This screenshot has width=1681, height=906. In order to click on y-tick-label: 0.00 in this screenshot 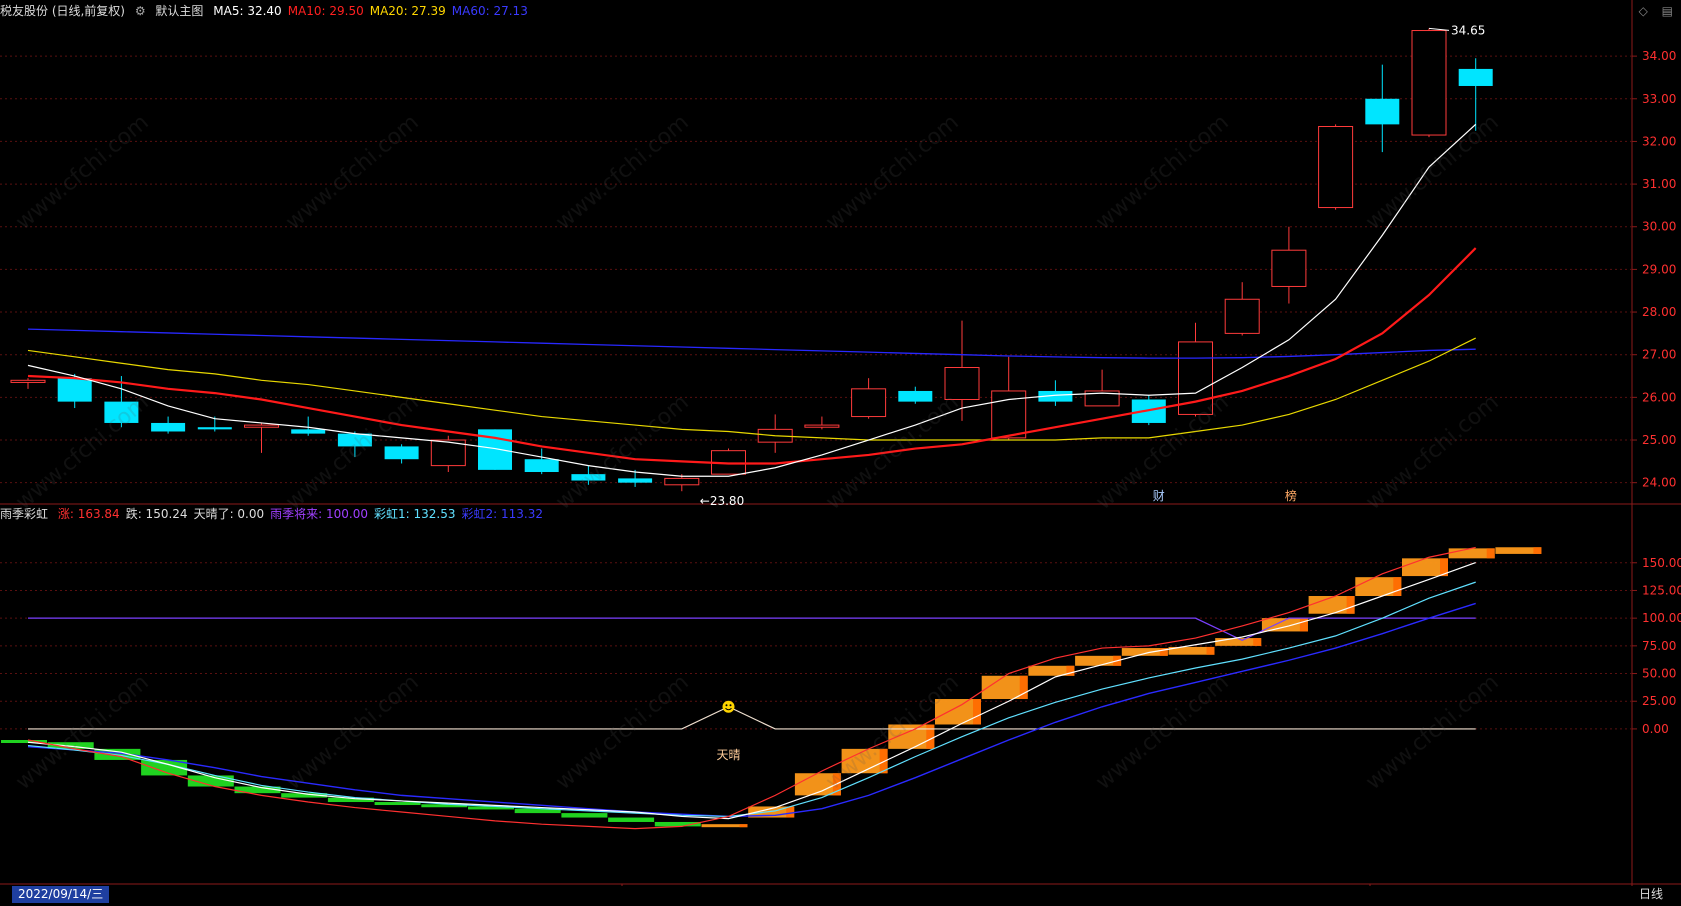, I will do `click(1655, 729)`.